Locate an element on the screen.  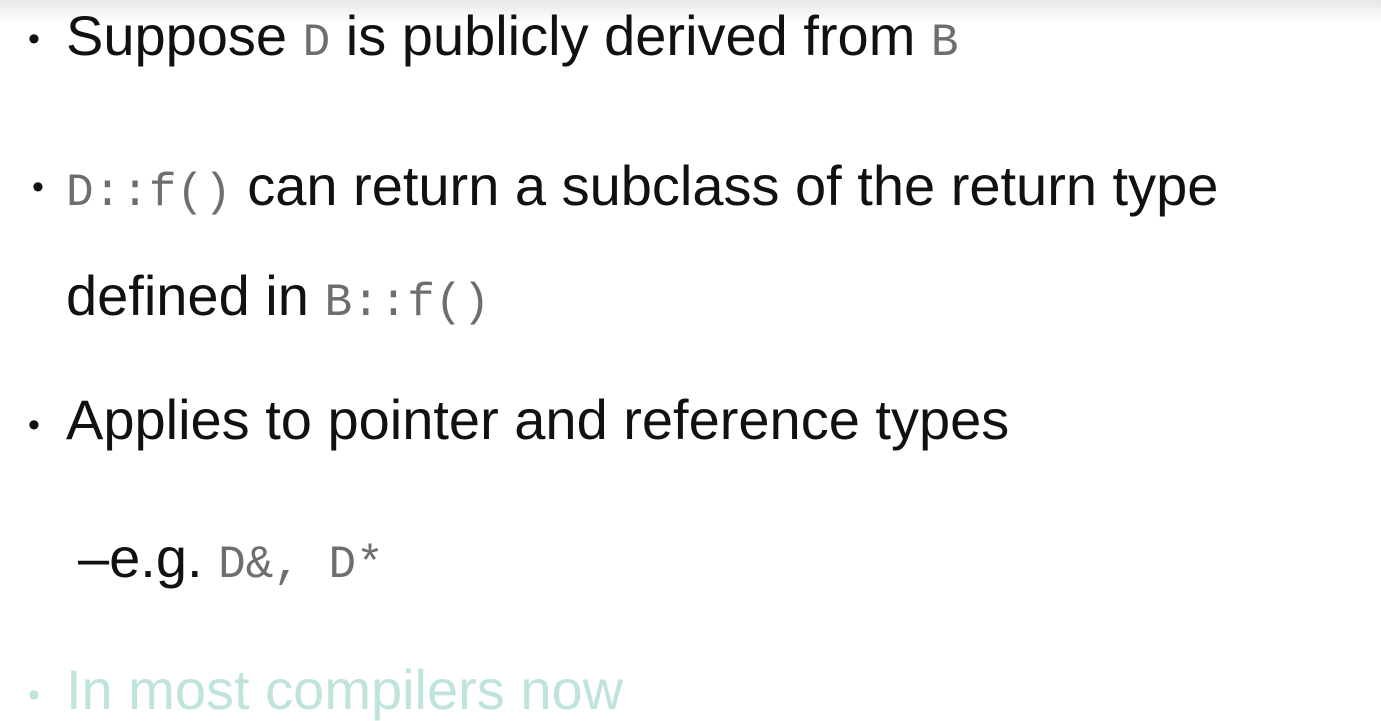
line1-code-b: B is located at coordinates (944, 43).